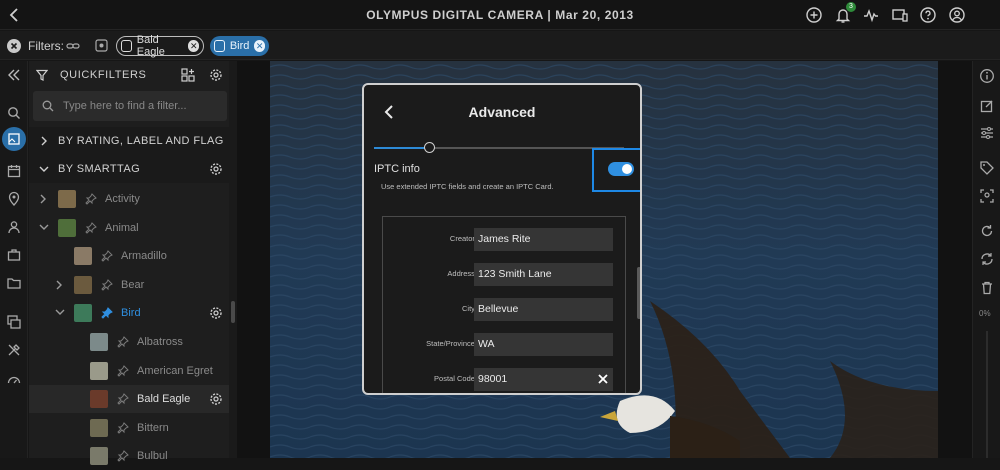  I want to click on scrollbar-thumb, so click(233, 312).